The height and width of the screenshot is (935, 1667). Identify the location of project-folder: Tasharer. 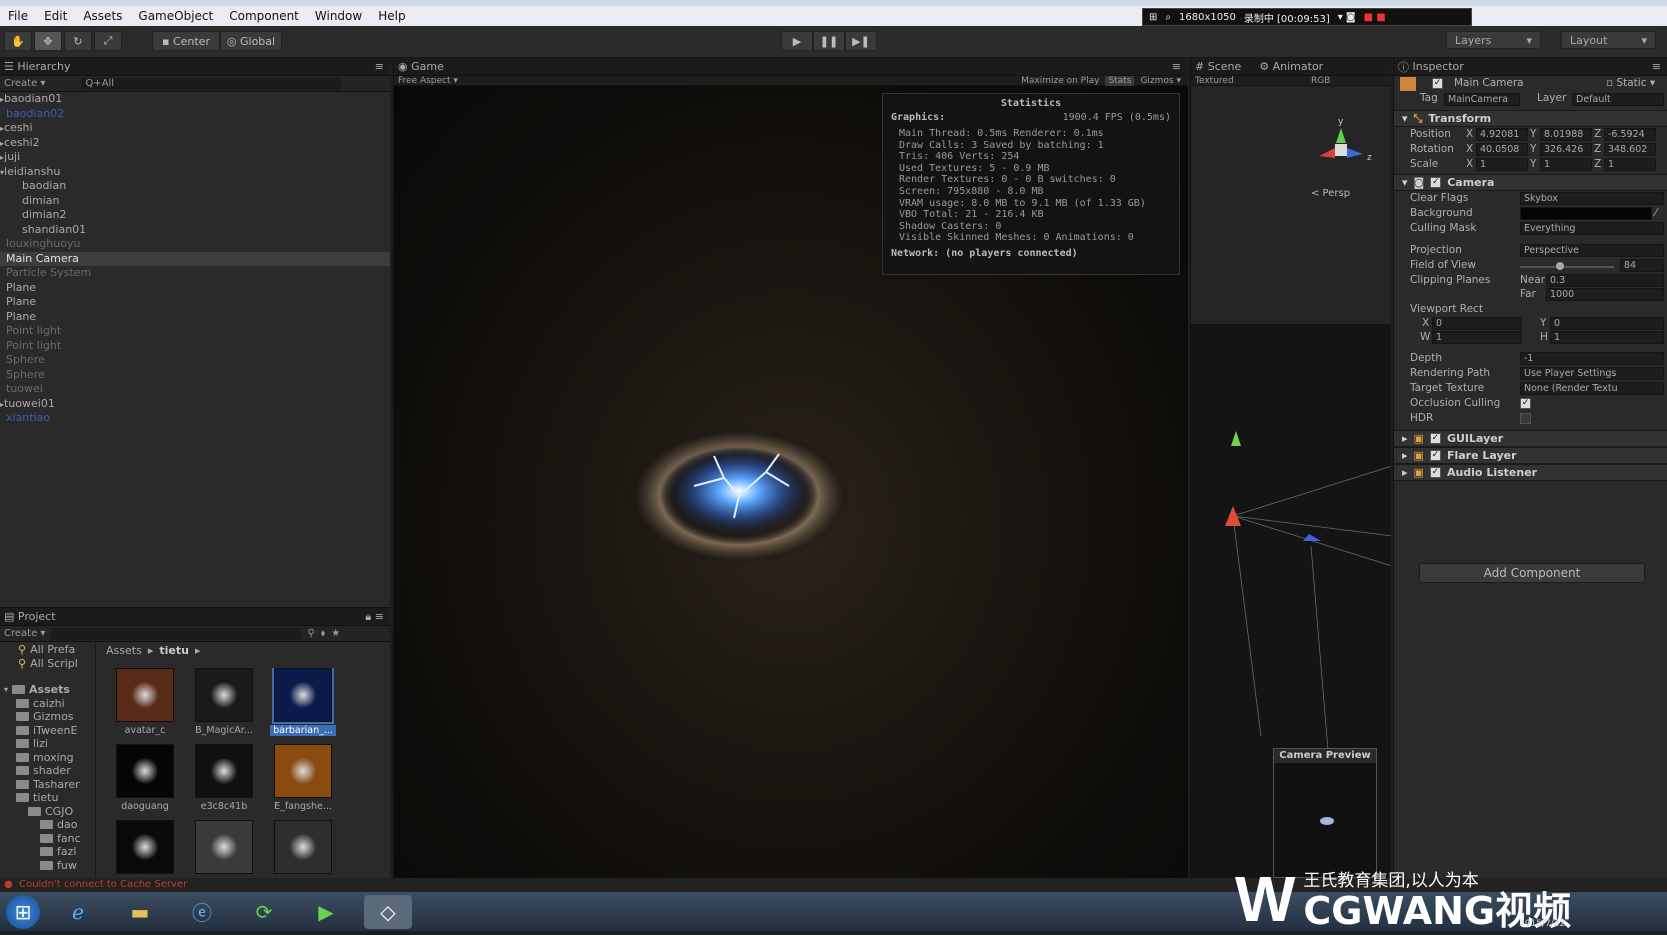
(48, 784).